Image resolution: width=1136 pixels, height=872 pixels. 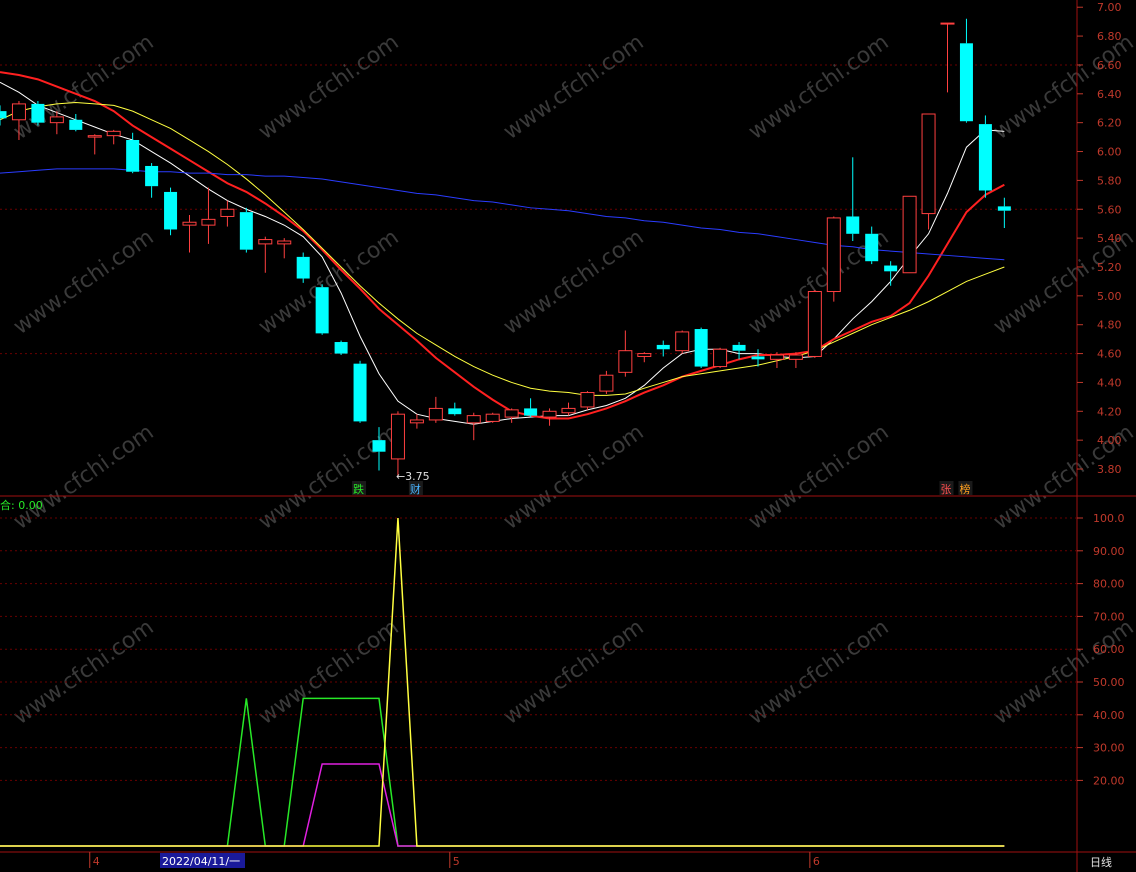 I want to click on price-tick-label: 5.20, so click(x=1109, y=267).